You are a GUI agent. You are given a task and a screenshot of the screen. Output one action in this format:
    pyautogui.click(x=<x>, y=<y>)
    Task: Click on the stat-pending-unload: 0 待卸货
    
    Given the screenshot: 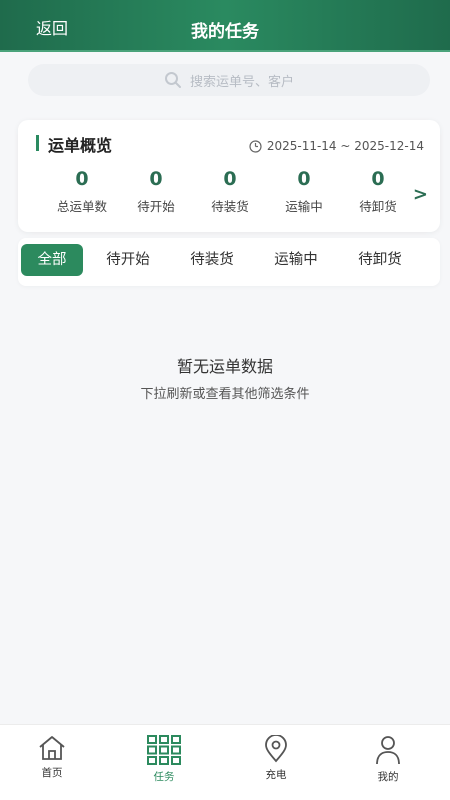 What is the action you would take?
    pyautogui.click(x=378, y=191)
    